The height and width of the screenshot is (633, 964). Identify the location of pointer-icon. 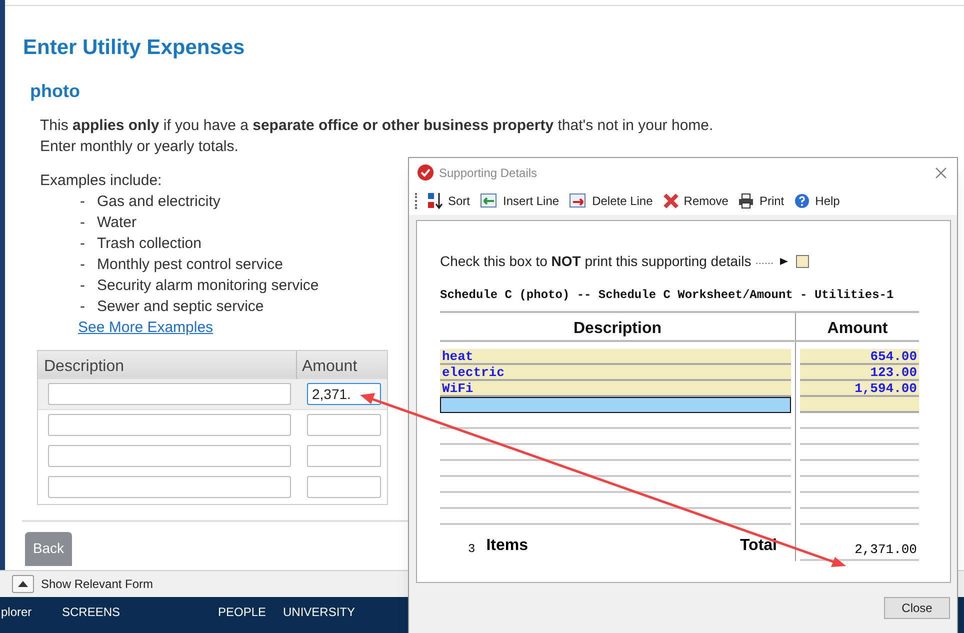
(784, 261).